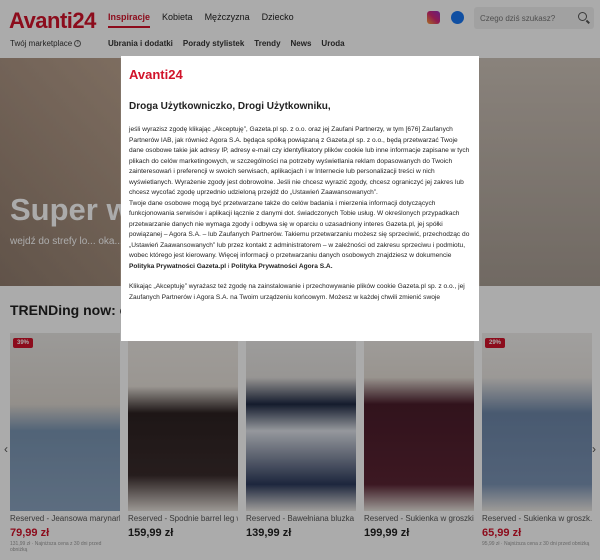 The height and width of the screenshot is (560, 600). I want to click on privacy-policy-link-agora: Polityka Prywatności Agora S.A., so click(281, 266).